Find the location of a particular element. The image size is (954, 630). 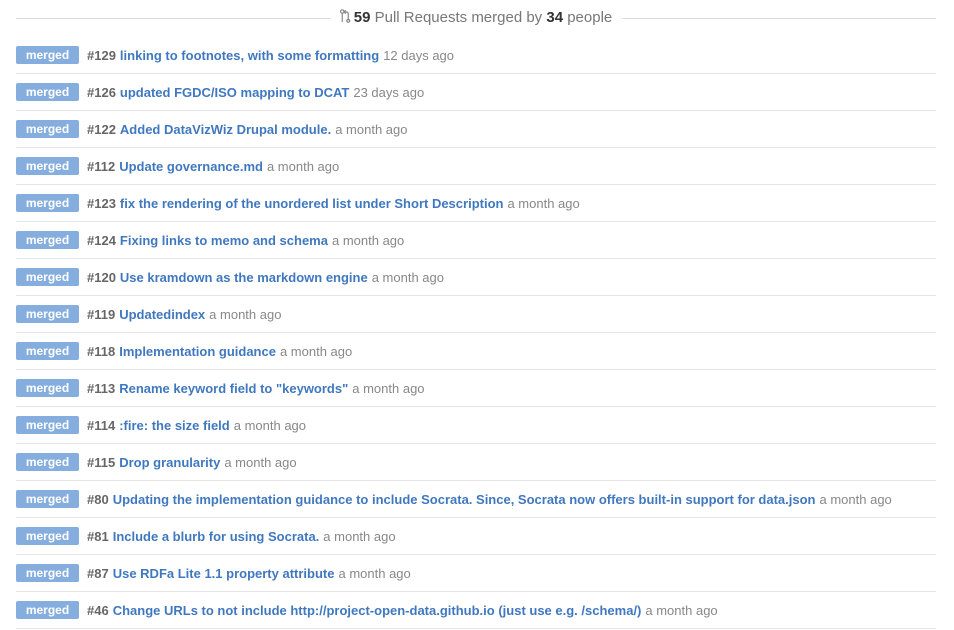

pull-request-number: #120 is located at coordinates (101, 277).